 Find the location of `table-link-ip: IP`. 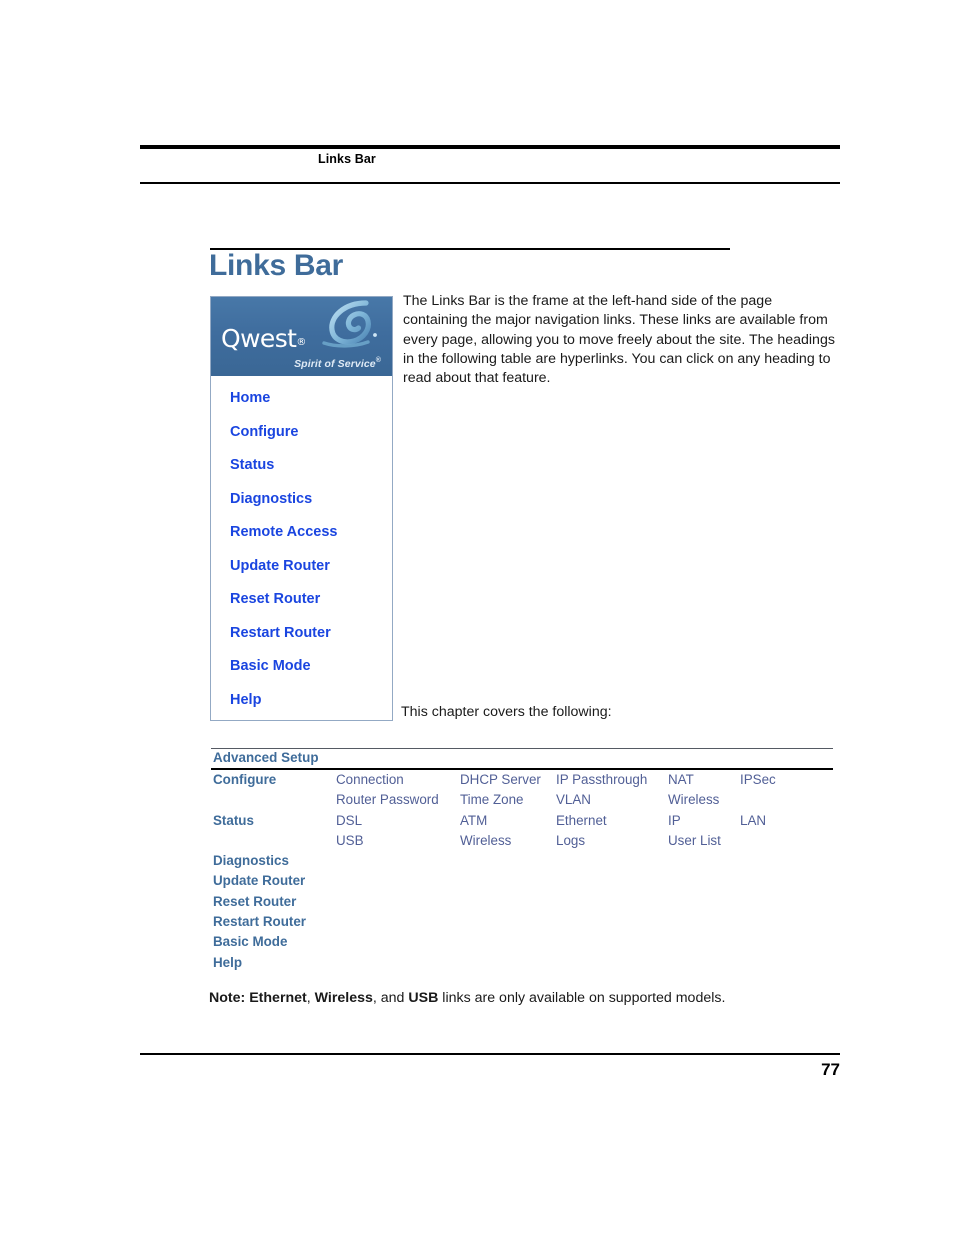

table-link-ip: IP is located at coordinates (674, 821).